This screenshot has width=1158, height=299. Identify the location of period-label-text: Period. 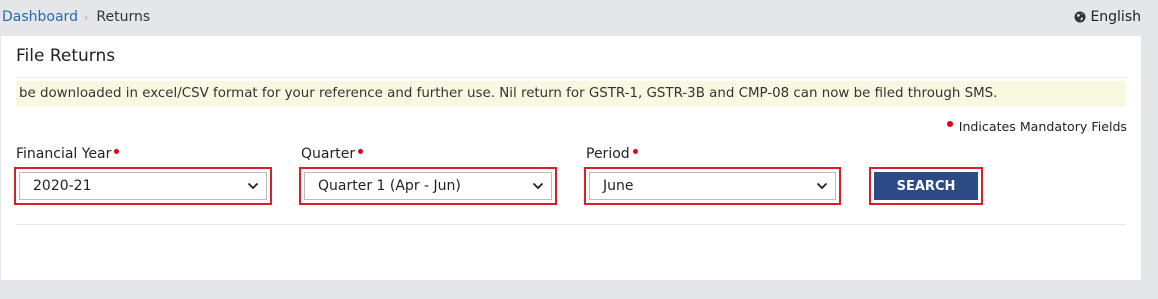
(608, 154).